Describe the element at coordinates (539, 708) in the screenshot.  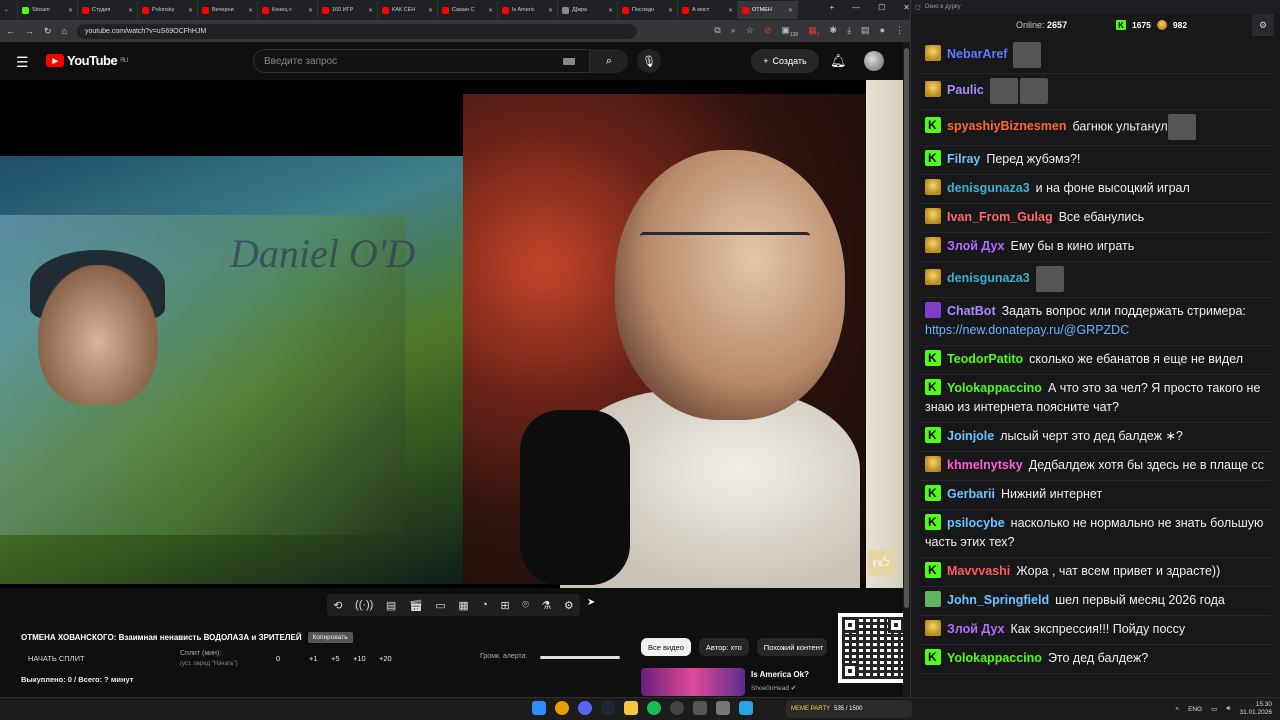
I see `windows-start-icon` at that location.